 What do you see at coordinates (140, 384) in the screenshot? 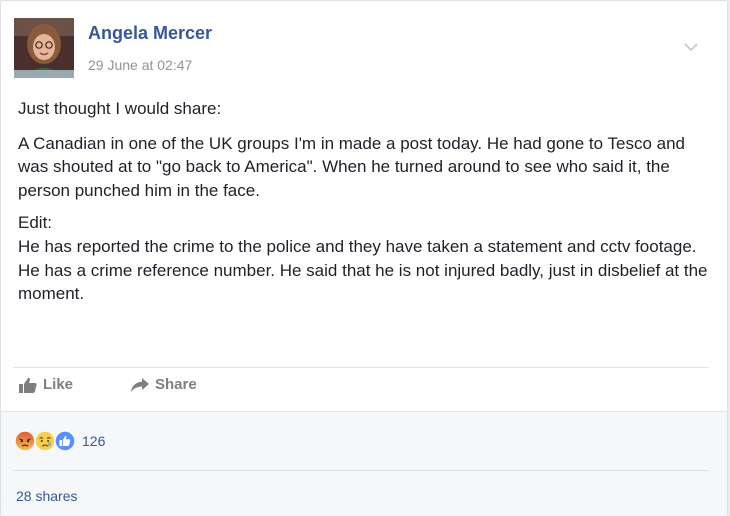
I see `share-arrow-icon` at bounding box center [140, 384].